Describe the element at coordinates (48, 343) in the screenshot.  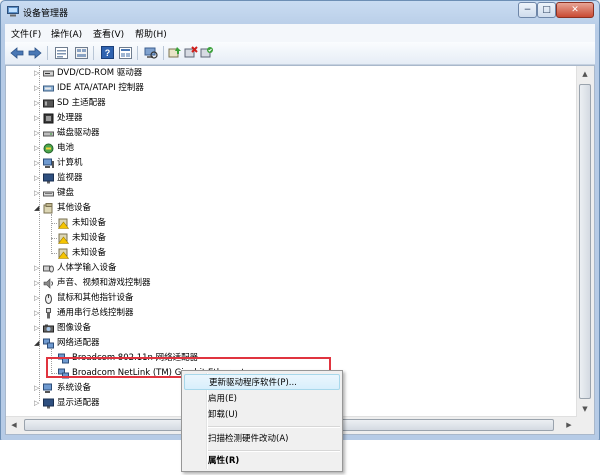
I see `network-adapter-icon` at that location.